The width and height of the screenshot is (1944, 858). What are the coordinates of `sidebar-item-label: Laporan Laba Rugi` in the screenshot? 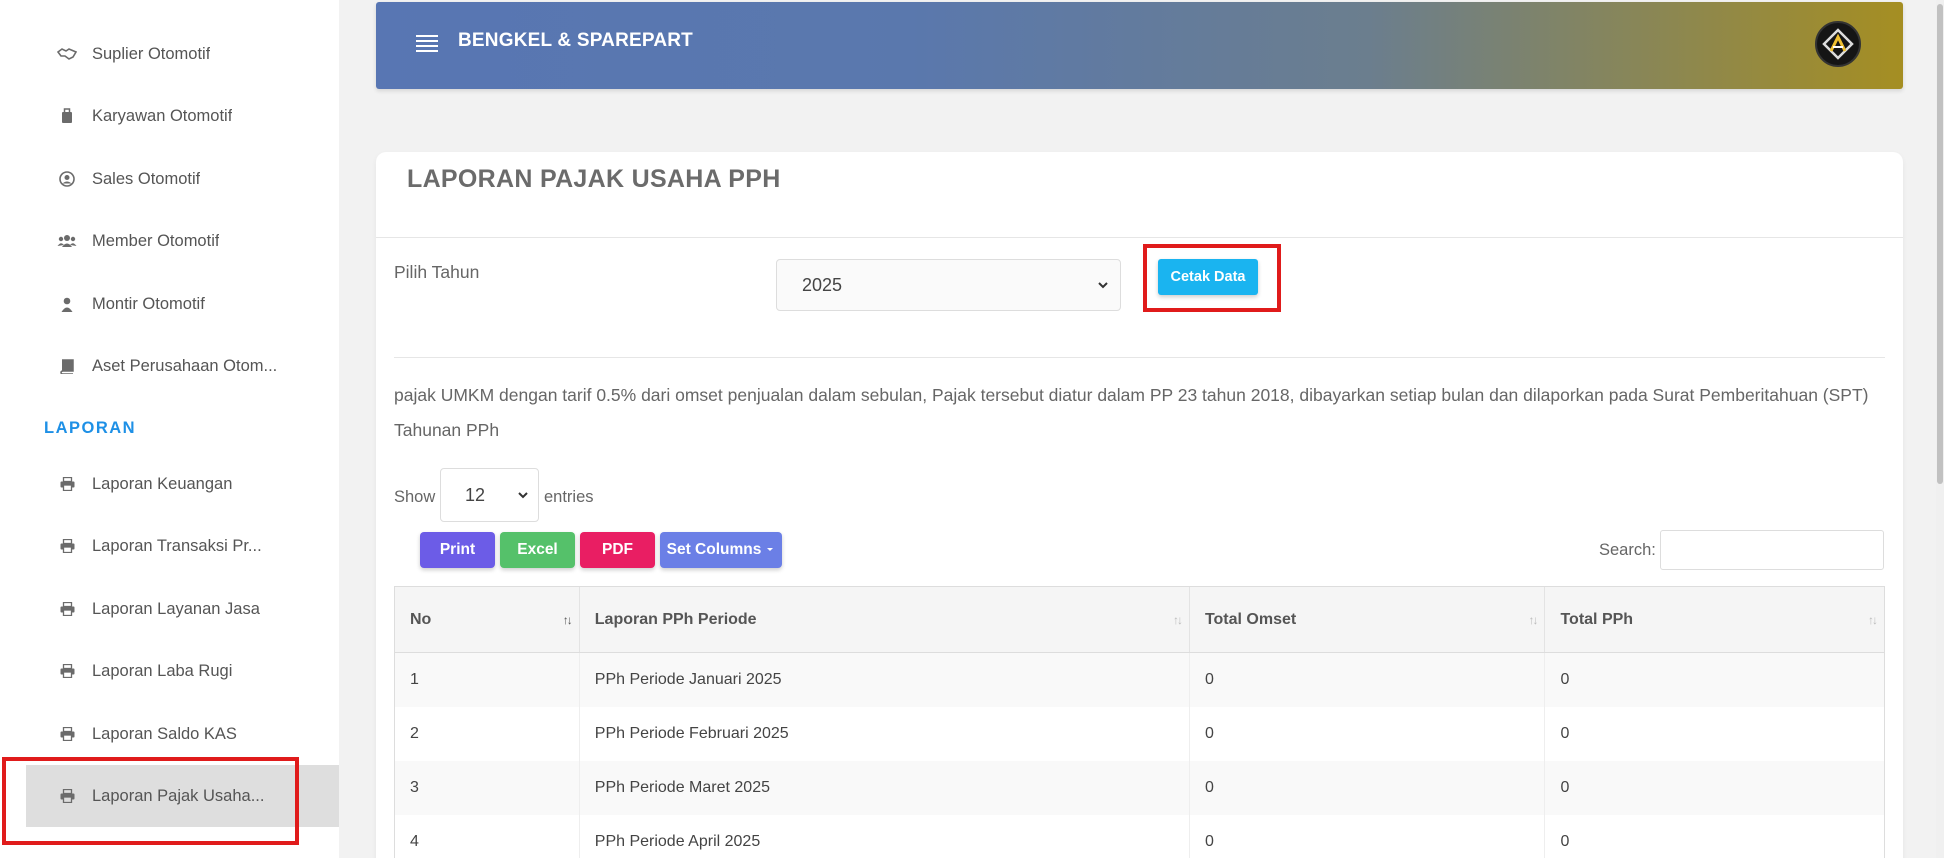 It's located at (162, 670).